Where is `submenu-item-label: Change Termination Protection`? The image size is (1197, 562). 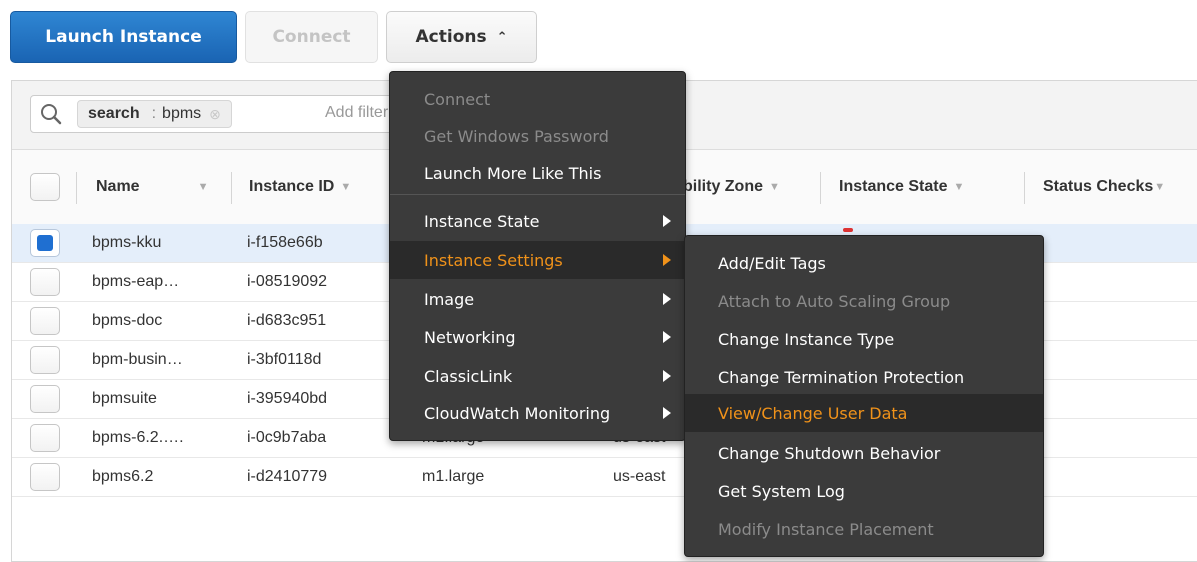
submenu-item-label: Change Termination Protection is located at coordinates (841, 377).